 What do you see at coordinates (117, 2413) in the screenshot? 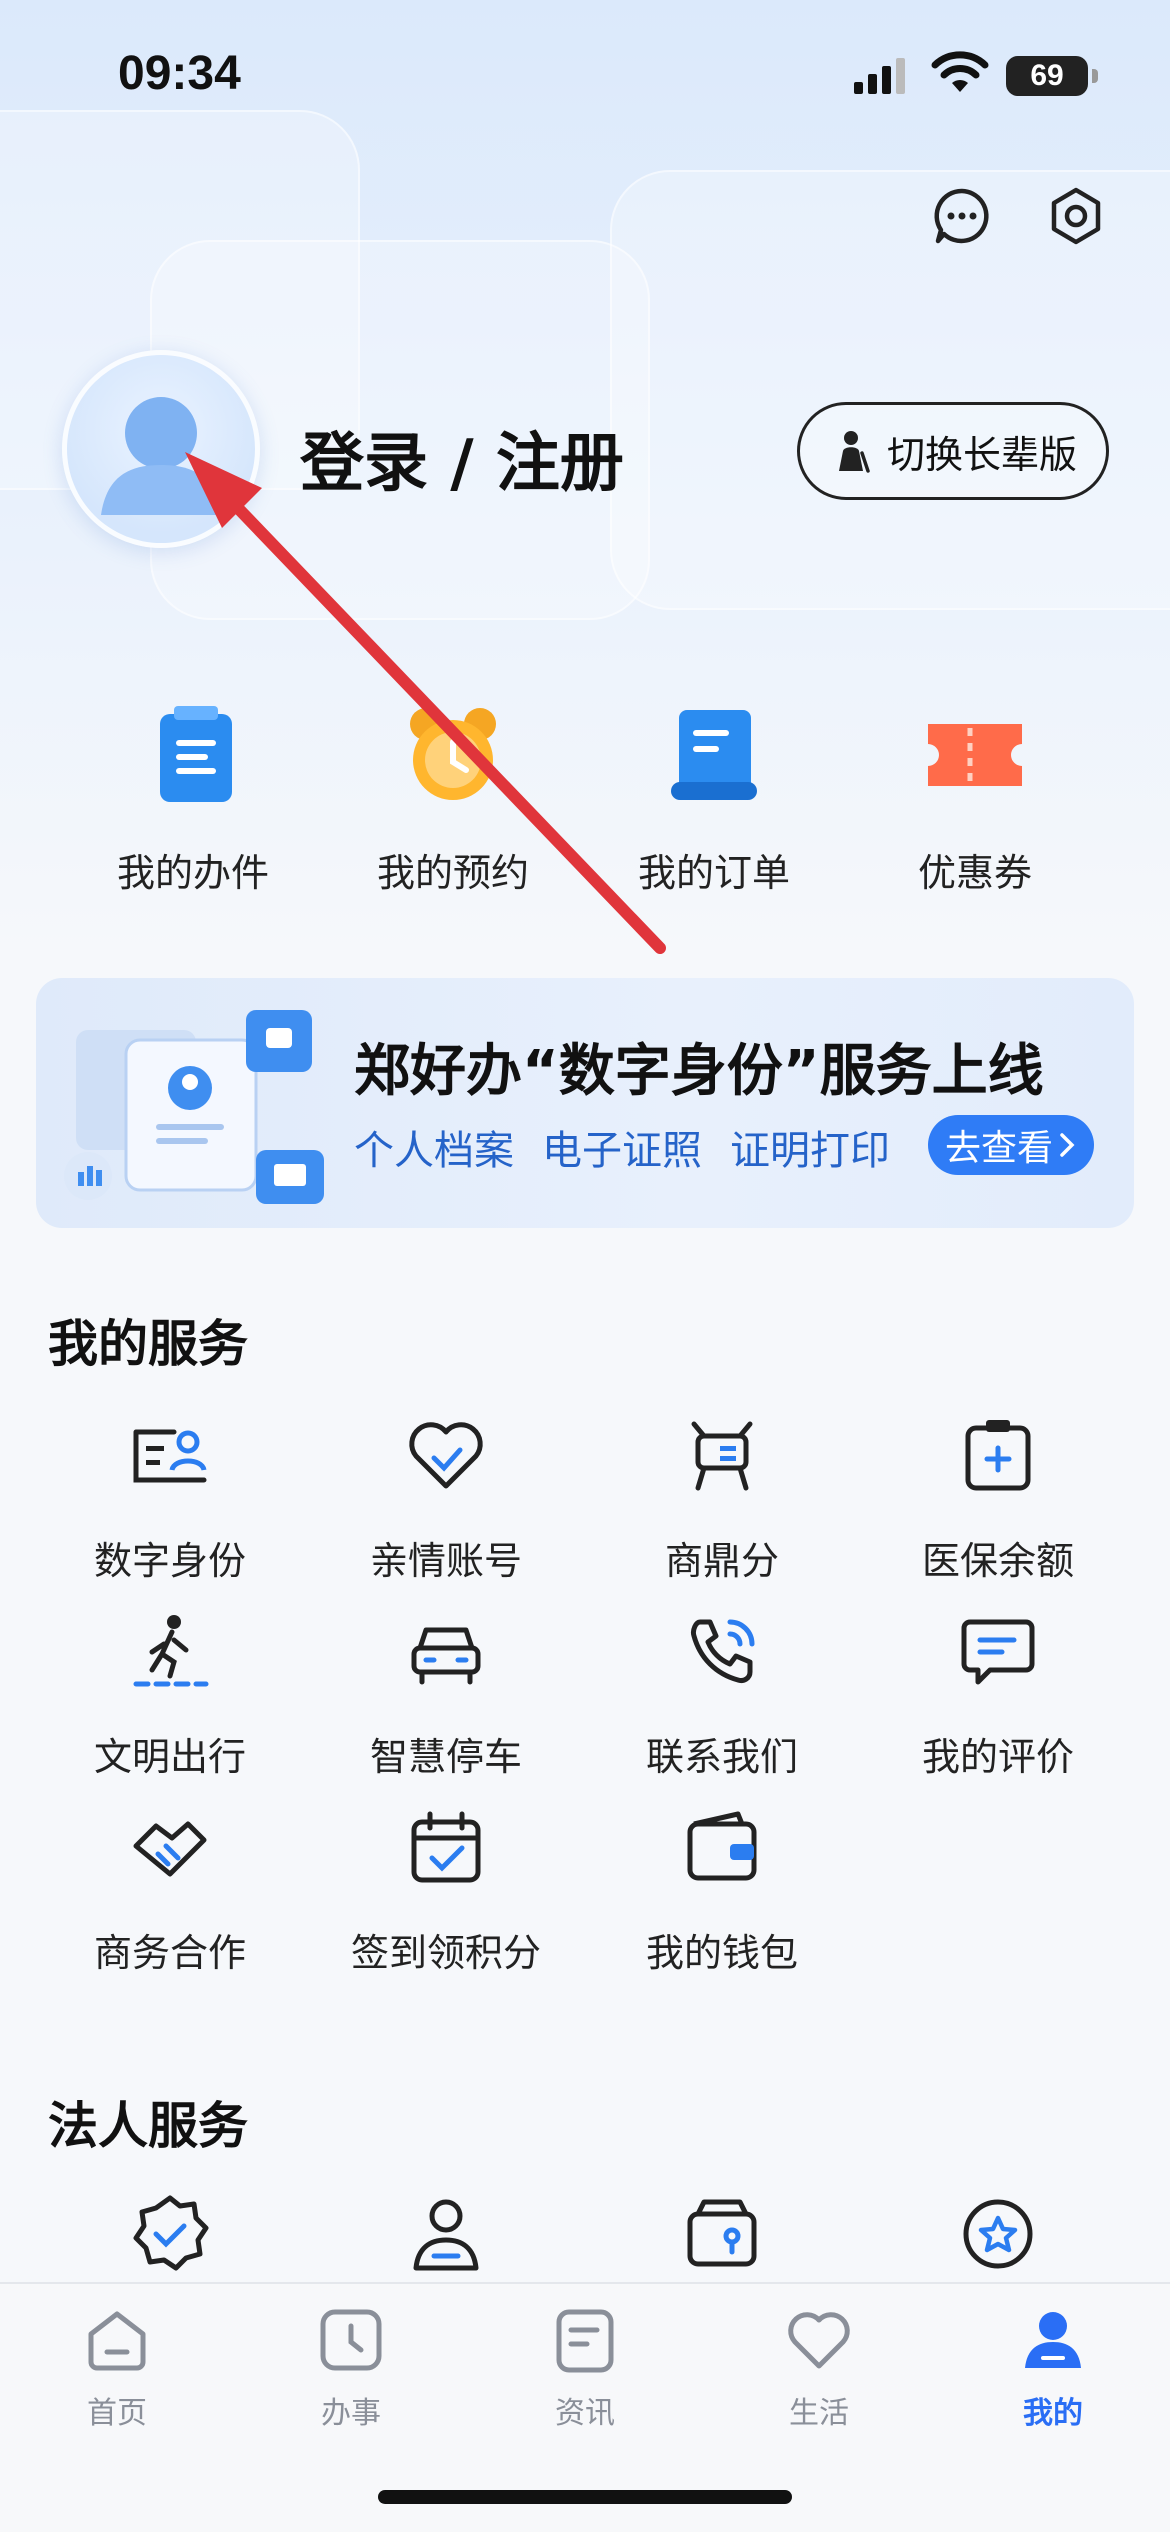
I see `tab-label: 首页` at bounding box center [117, 2413].